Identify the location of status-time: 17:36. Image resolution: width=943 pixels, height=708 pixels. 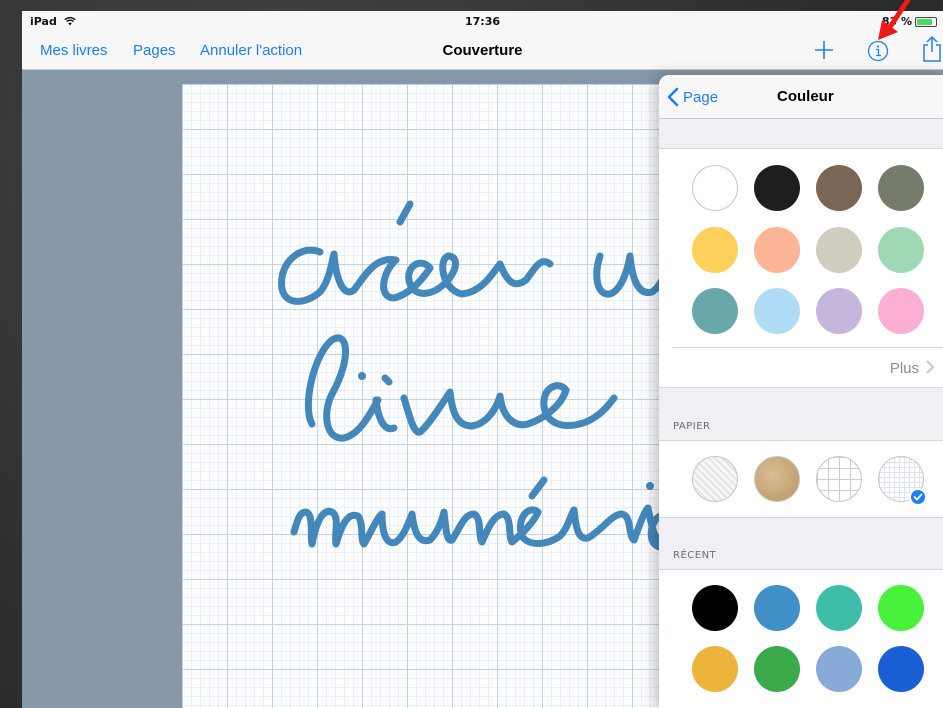
(482, 21).